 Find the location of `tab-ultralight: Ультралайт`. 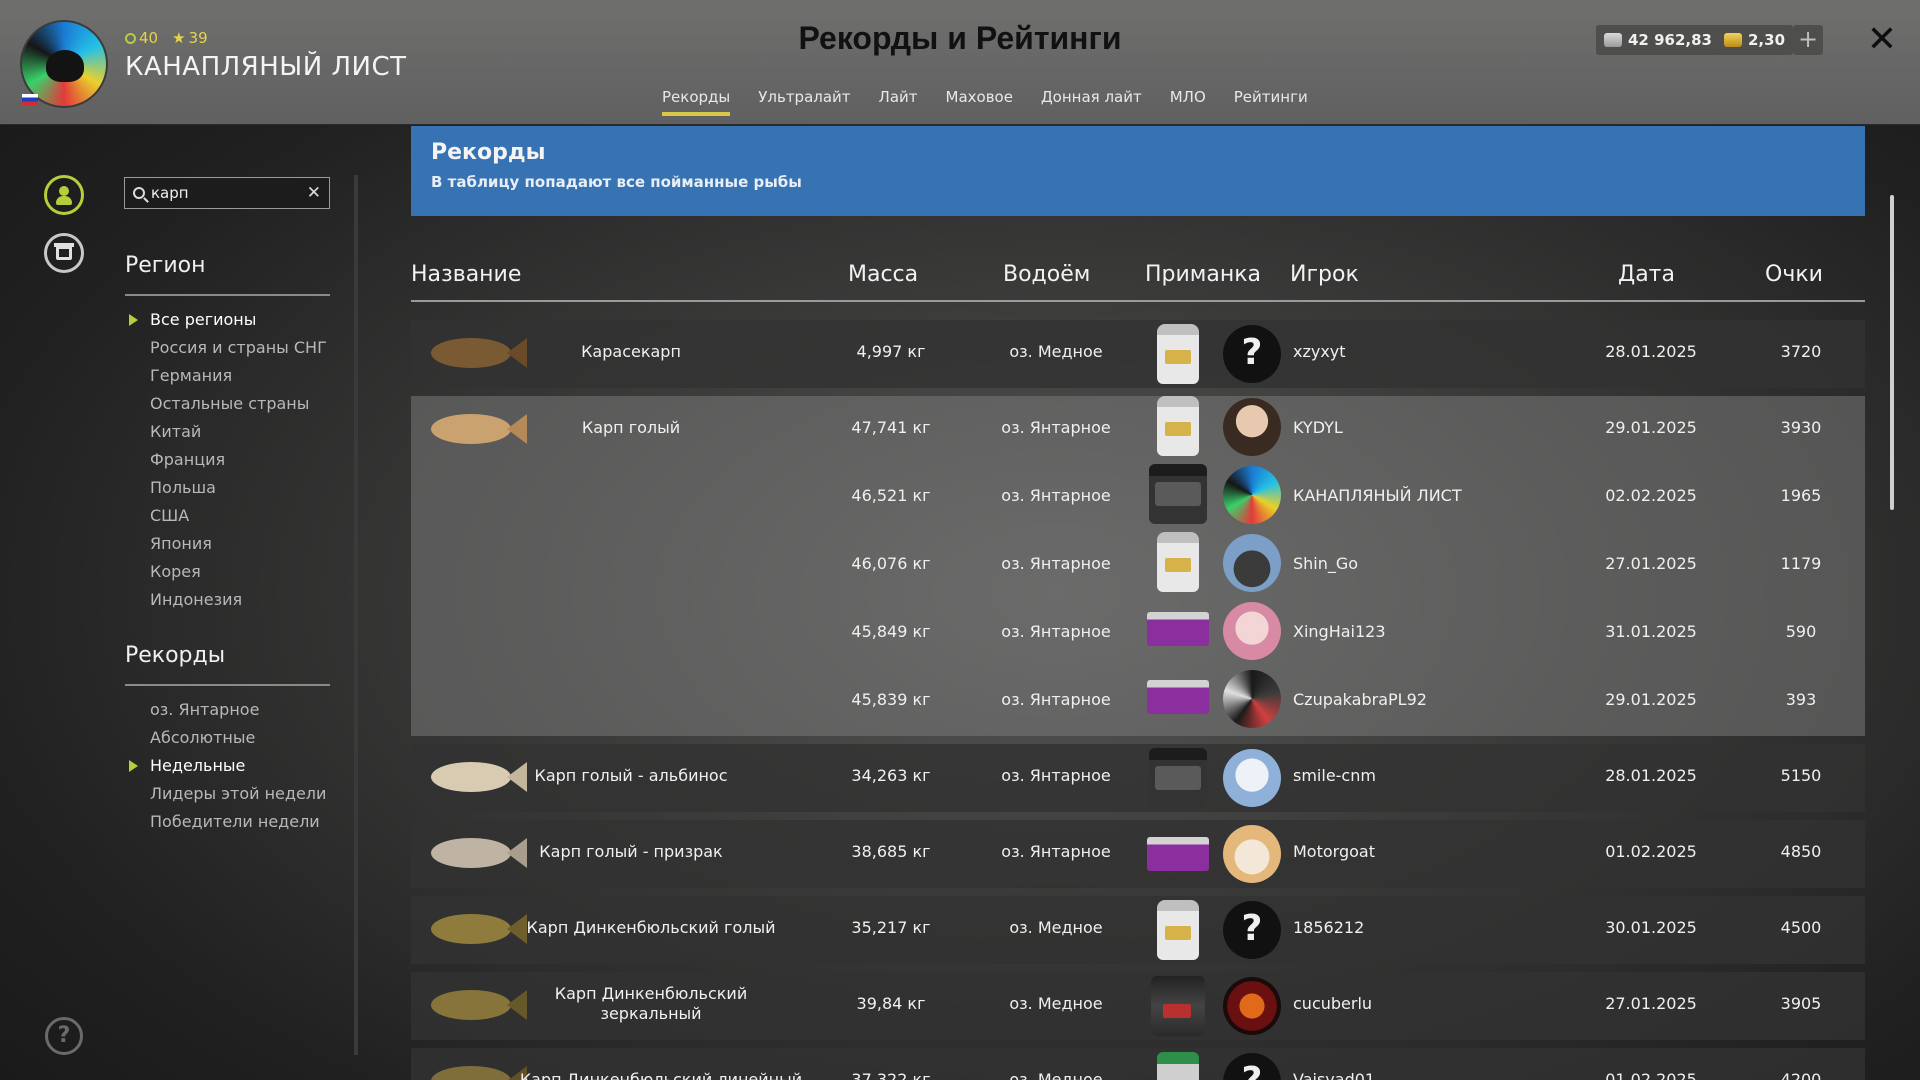

tab-ultralight: Ультралайт is located at coordinates (804, 102).